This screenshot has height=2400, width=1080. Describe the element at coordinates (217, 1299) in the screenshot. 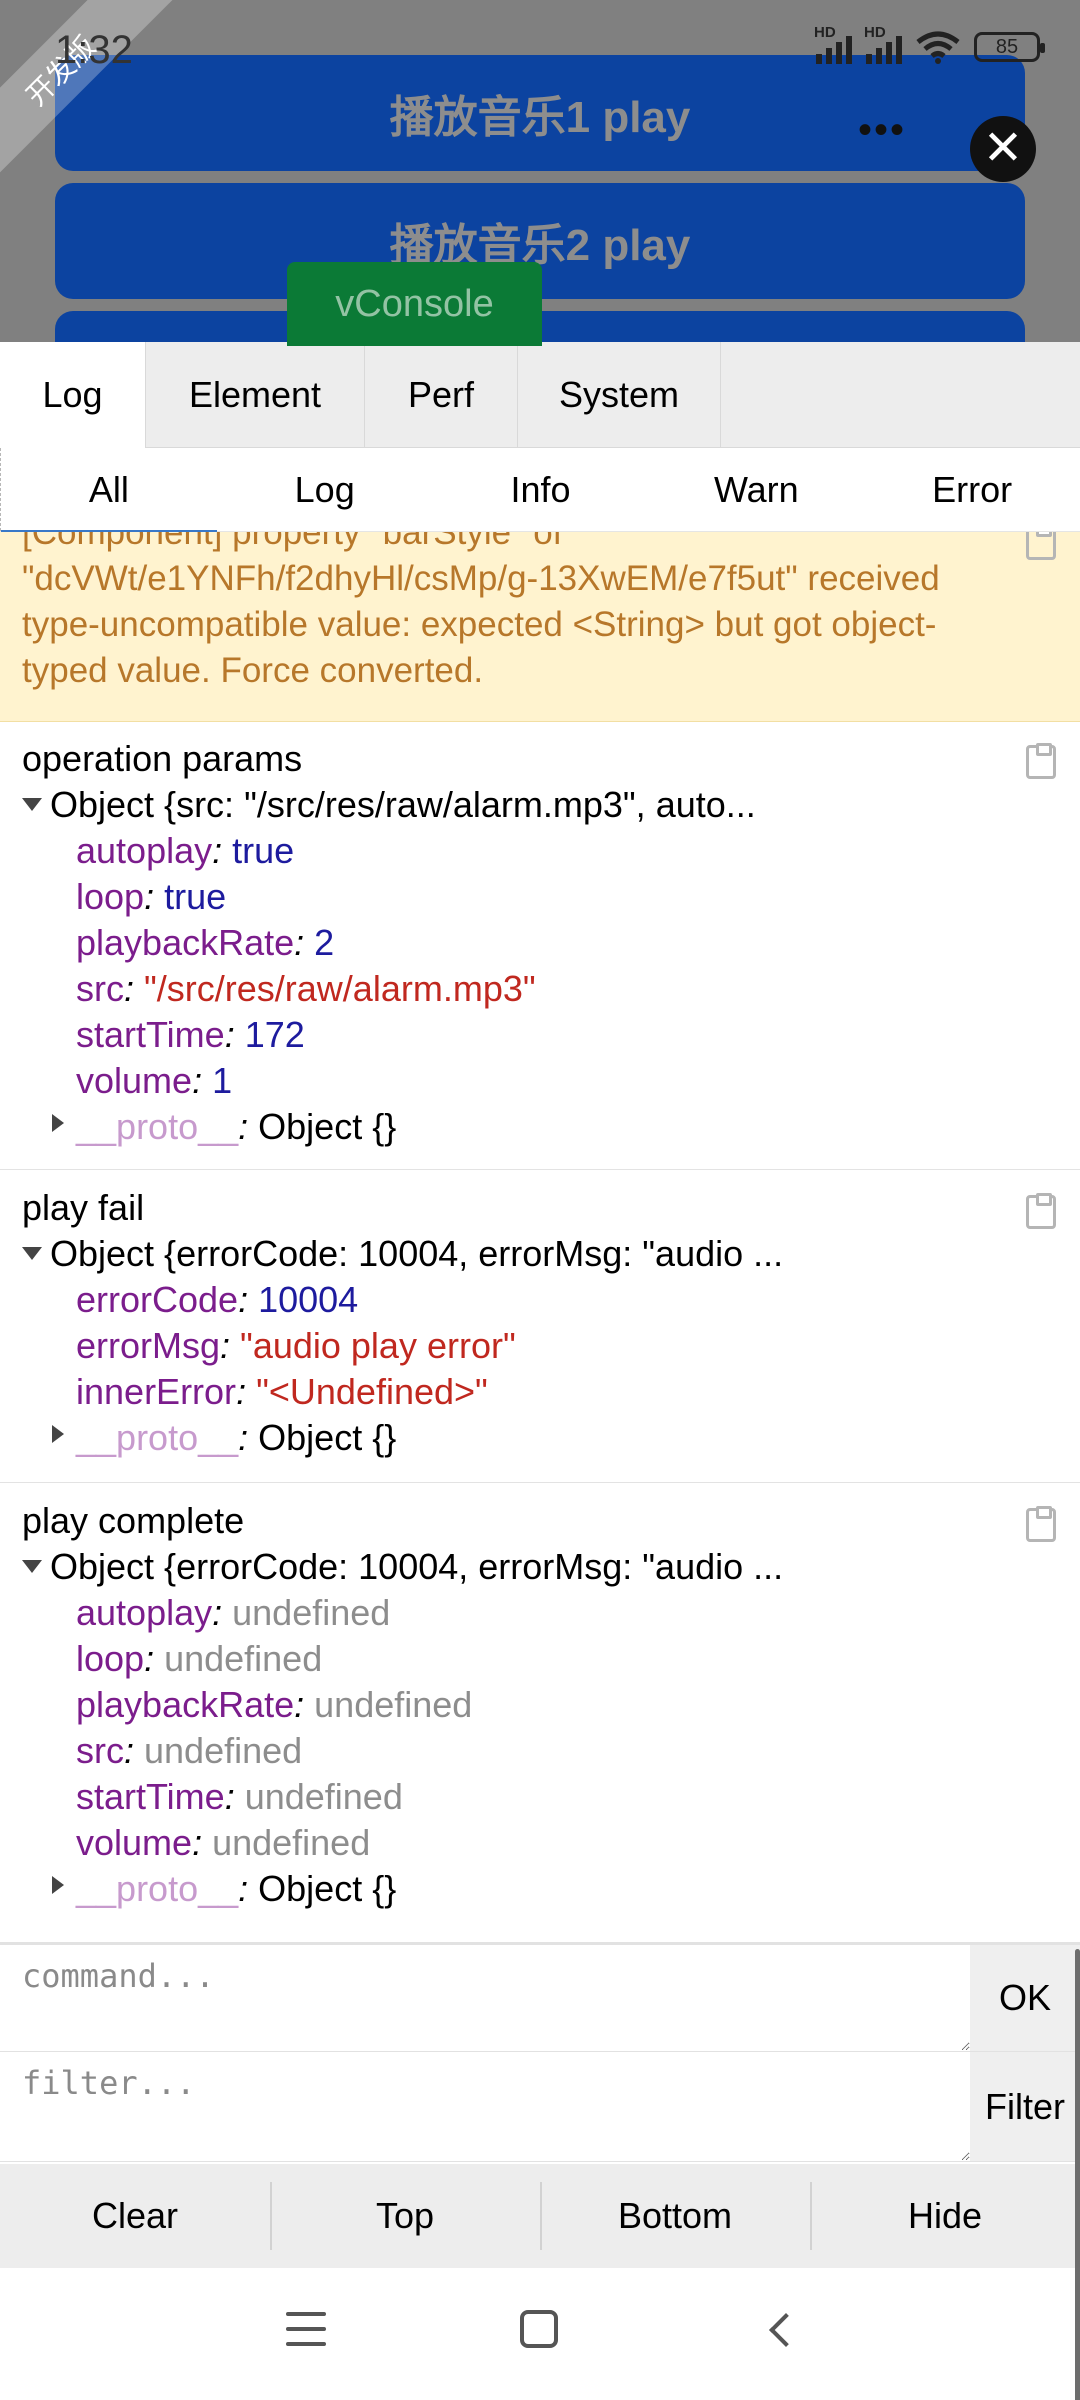

I see `object-property: errorCode: 10004` at that location.